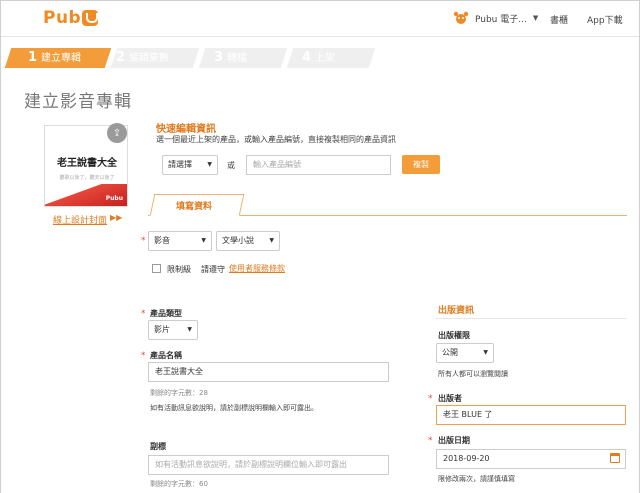 The image size is (640, 493). What do you see at coordinates (180, 241) in the screenshot?
I see `media-type-select: 影音 ▼` at bounding box center [180, 241].